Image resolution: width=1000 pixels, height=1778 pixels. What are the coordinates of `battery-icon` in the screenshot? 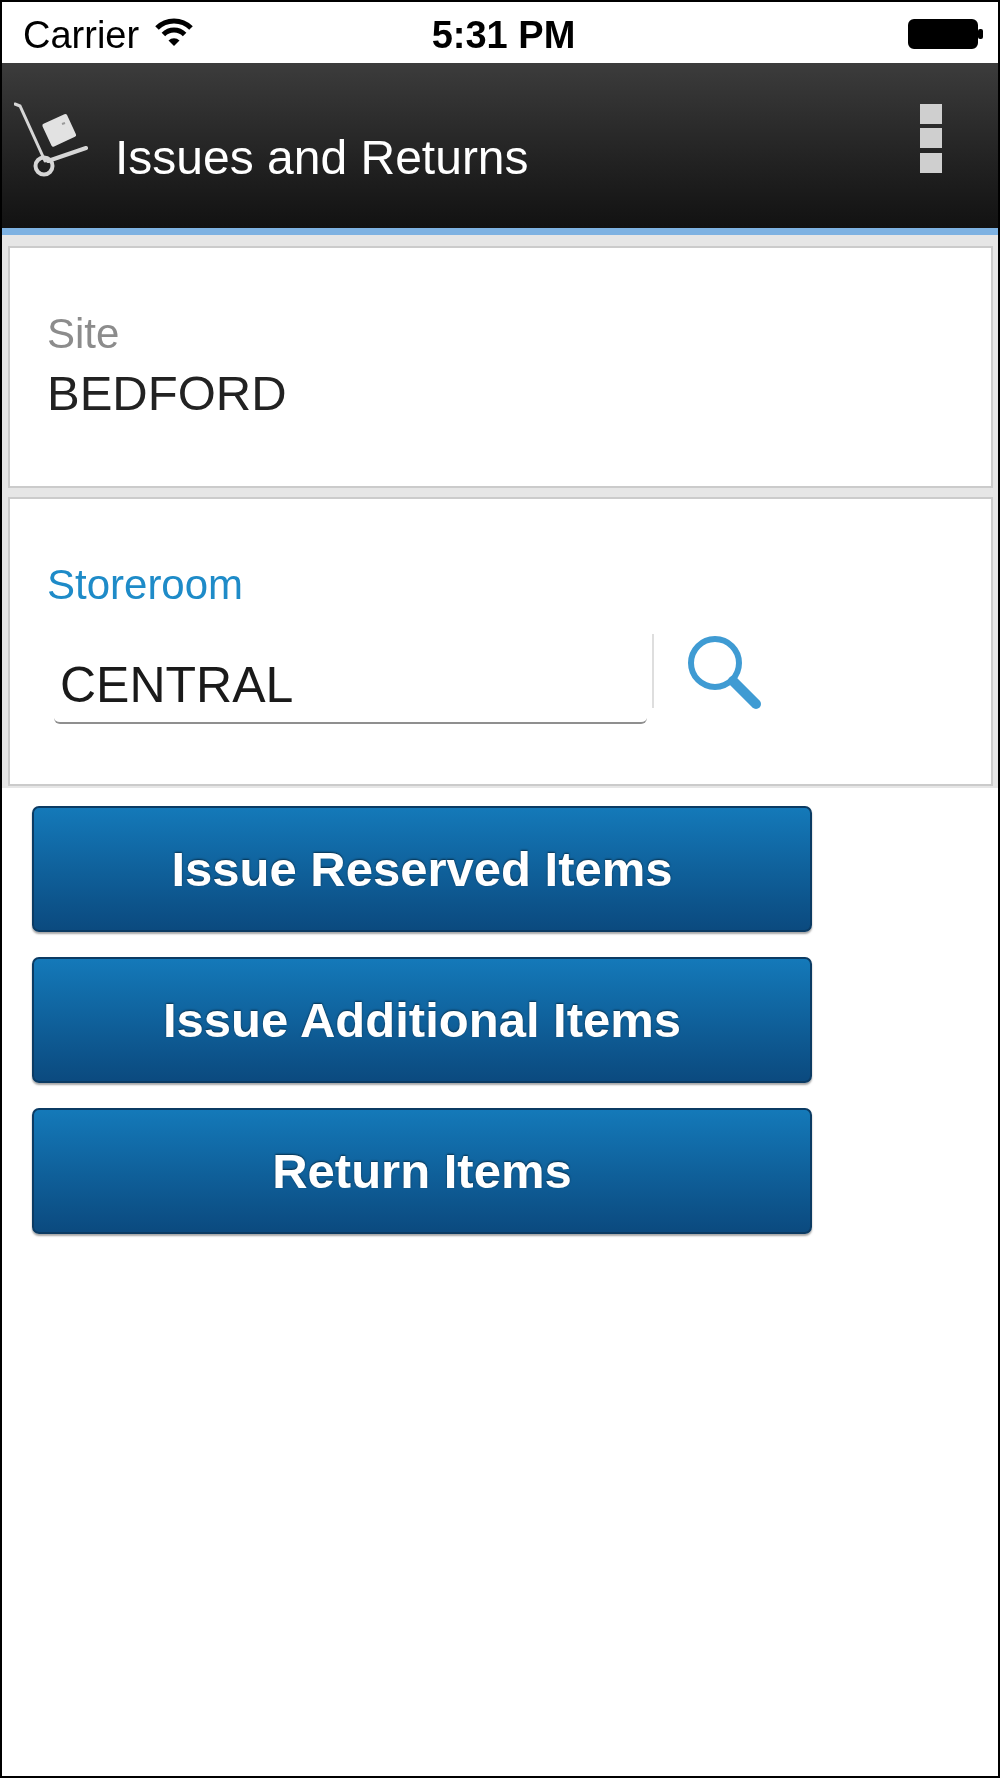 It's located at (946, 34).